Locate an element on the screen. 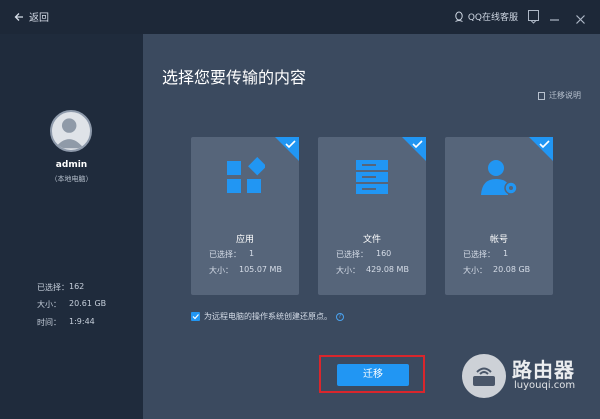 This screenshot has height=419, width=600. document-icon is located at coordinates (541, 95).